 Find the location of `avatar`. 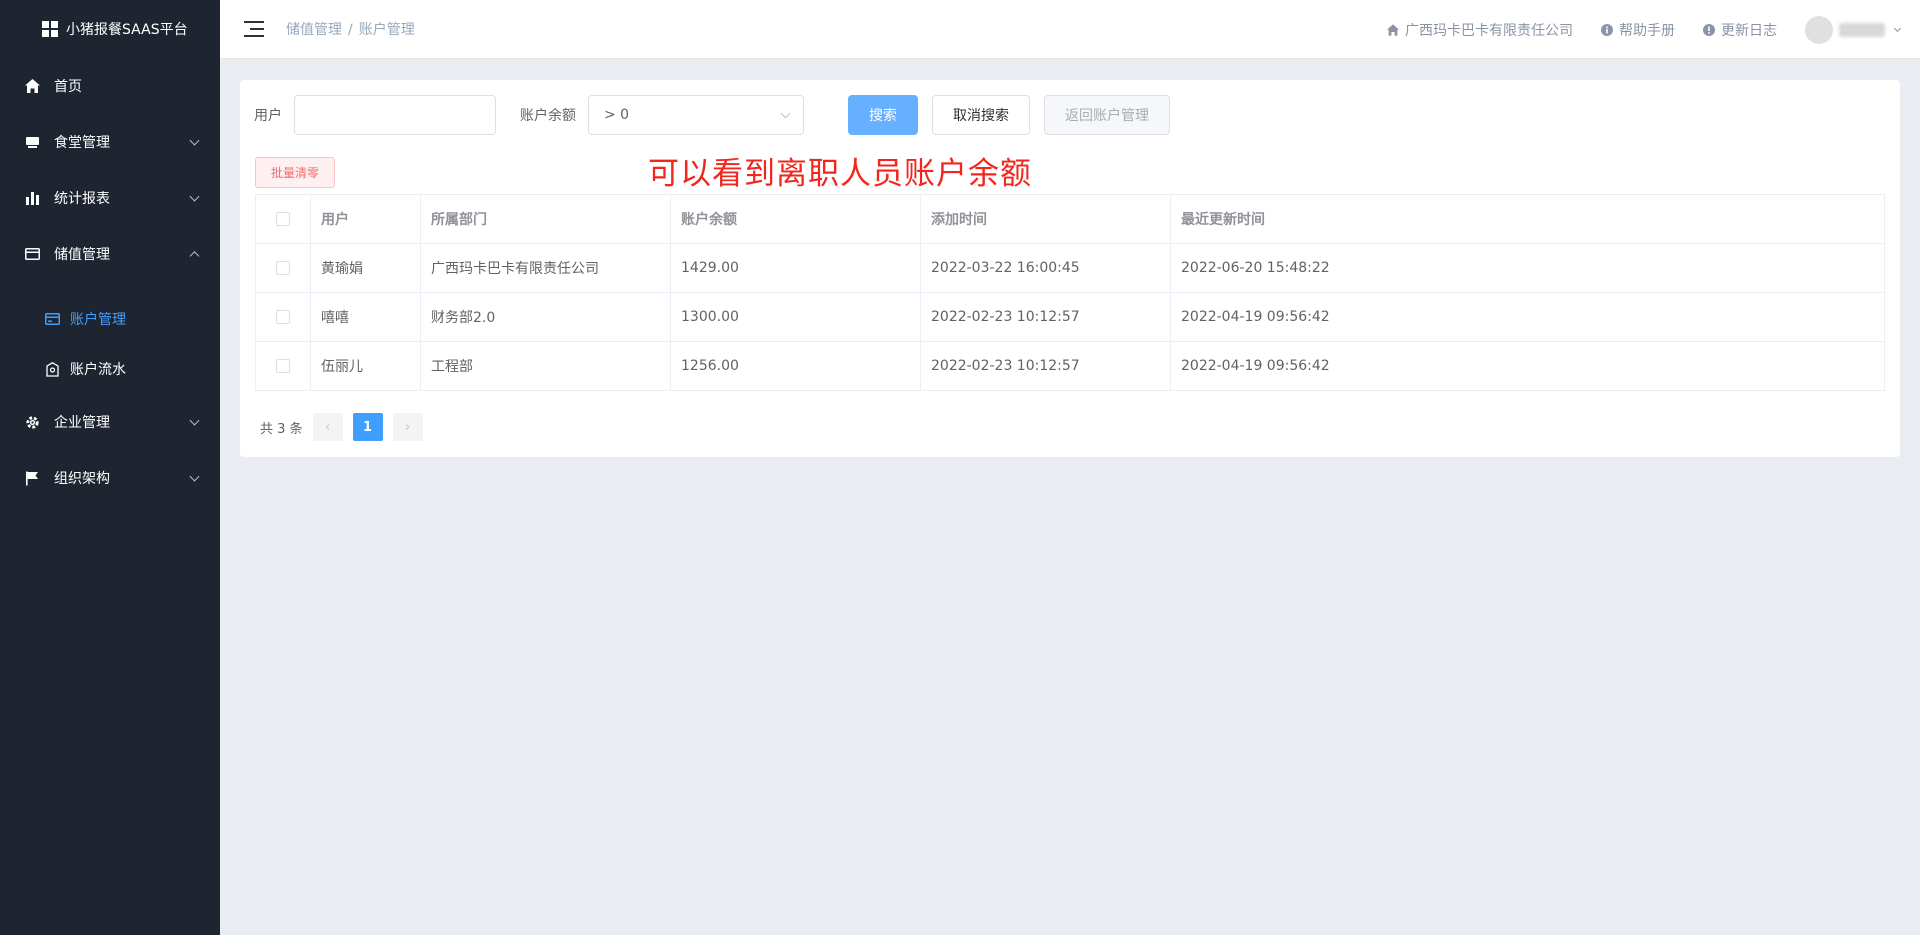

avatar is located at coordinates (1819, 29).